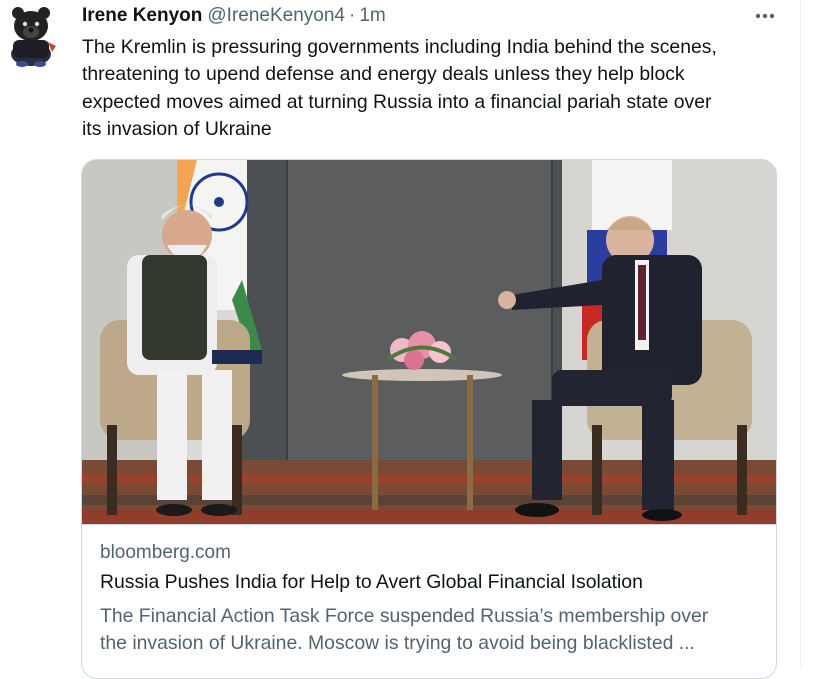  What do you see at coordinates (142, 16) in the screenshot?
I see `author-name: Irene Kenyon` at bounding box center [142, 16].